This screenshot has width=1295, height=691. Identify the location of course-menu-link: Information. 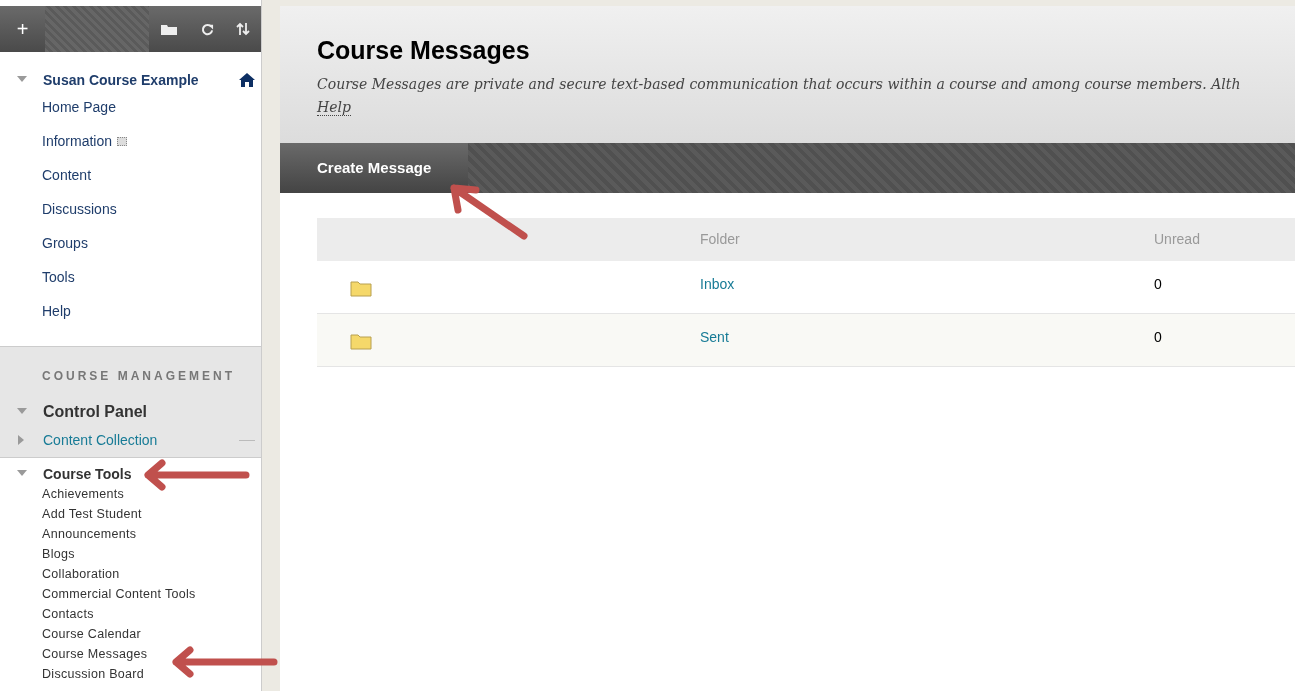
(77, 141).